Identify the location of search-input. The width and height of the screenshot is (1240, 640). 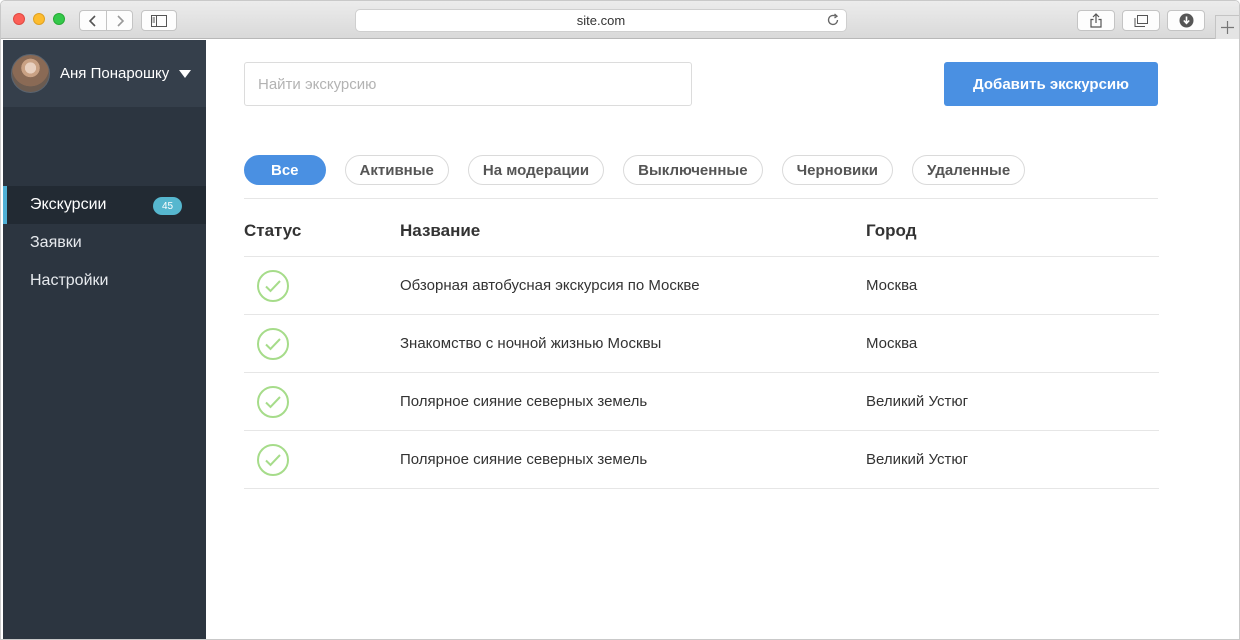
(468, 84).